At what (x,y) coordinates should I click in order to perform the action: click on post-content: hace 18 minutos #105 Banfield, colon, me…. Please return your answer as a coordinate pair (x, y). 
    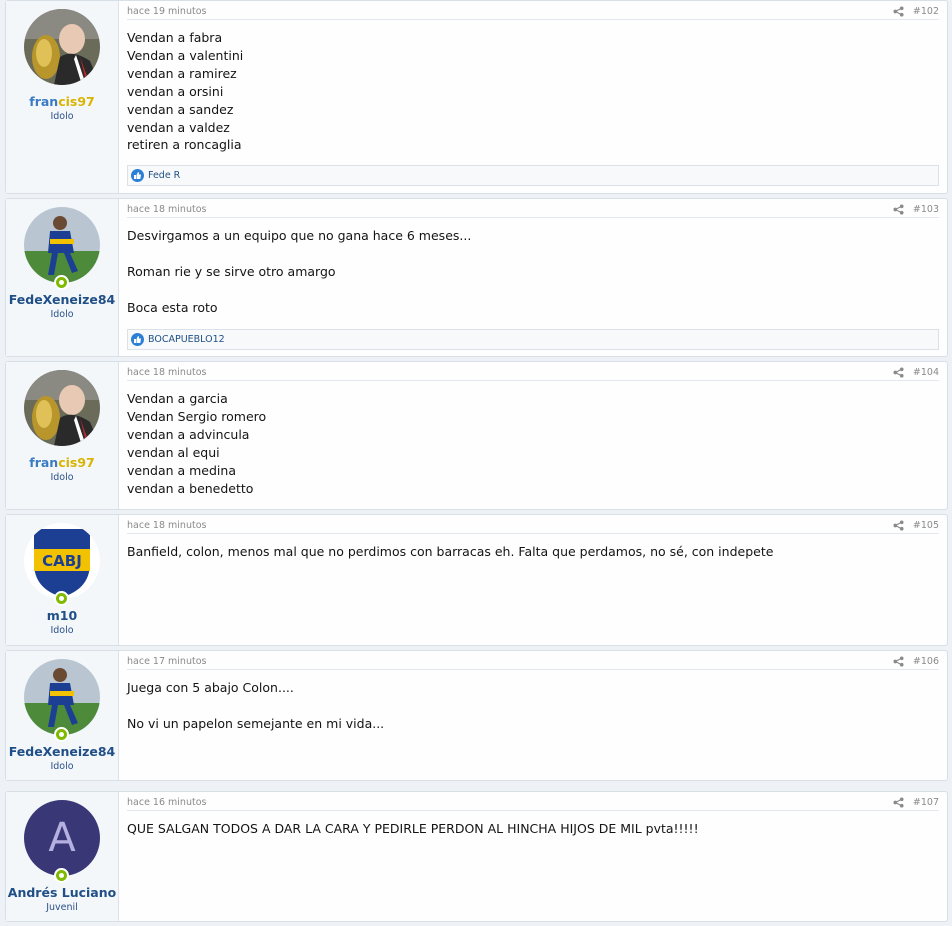
    Looking at the image, I should click on (533, 580).